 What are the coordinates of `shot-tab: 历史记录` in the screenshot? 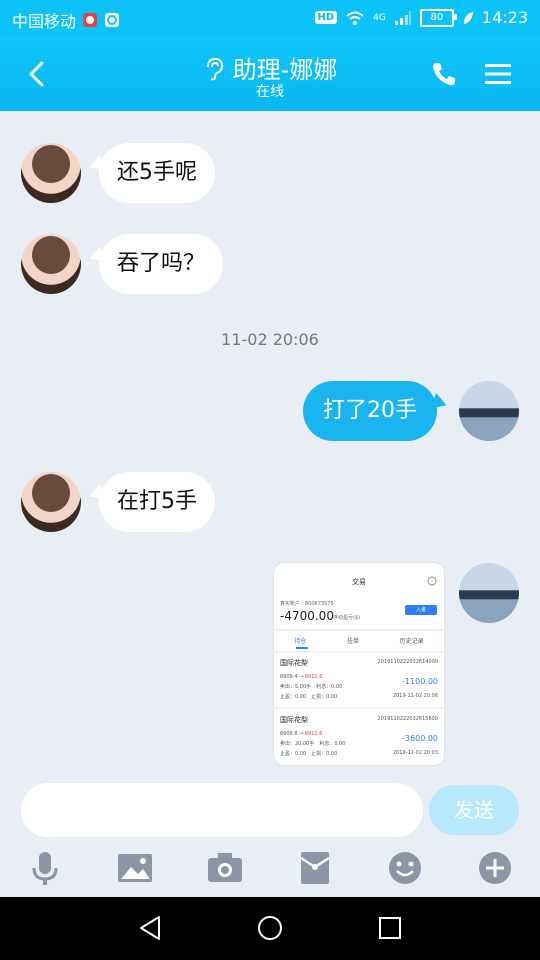 It's located at (411, 641).